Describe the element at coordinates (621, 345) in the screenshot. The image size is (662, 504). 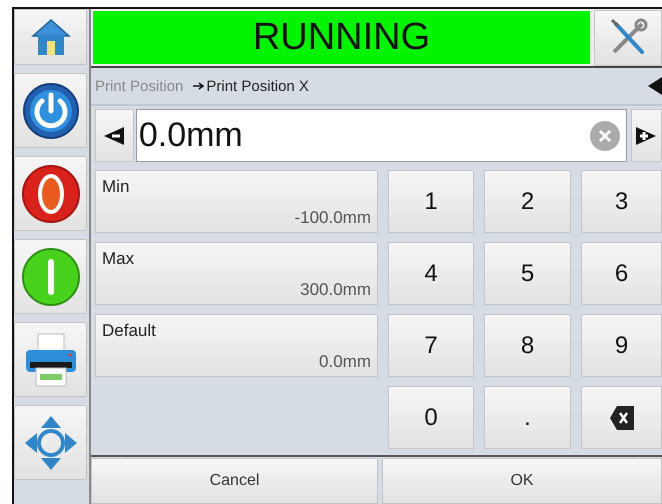
I see `keypad-key: 9` at that location.